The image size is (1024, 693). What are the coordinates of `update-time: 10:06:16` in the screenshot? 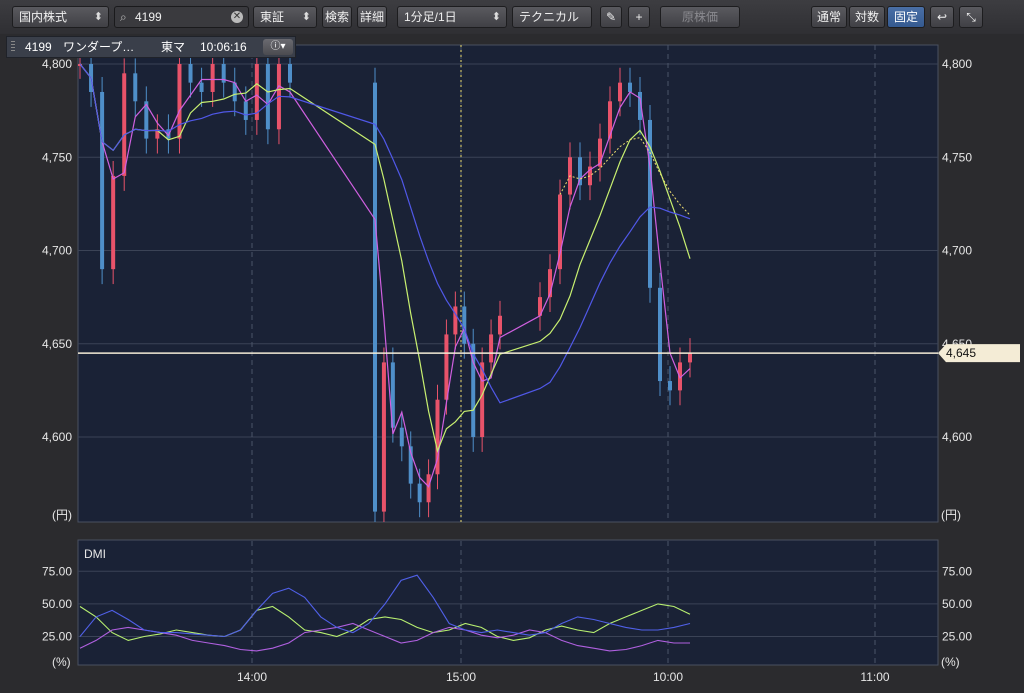 It's located at (223, 47).